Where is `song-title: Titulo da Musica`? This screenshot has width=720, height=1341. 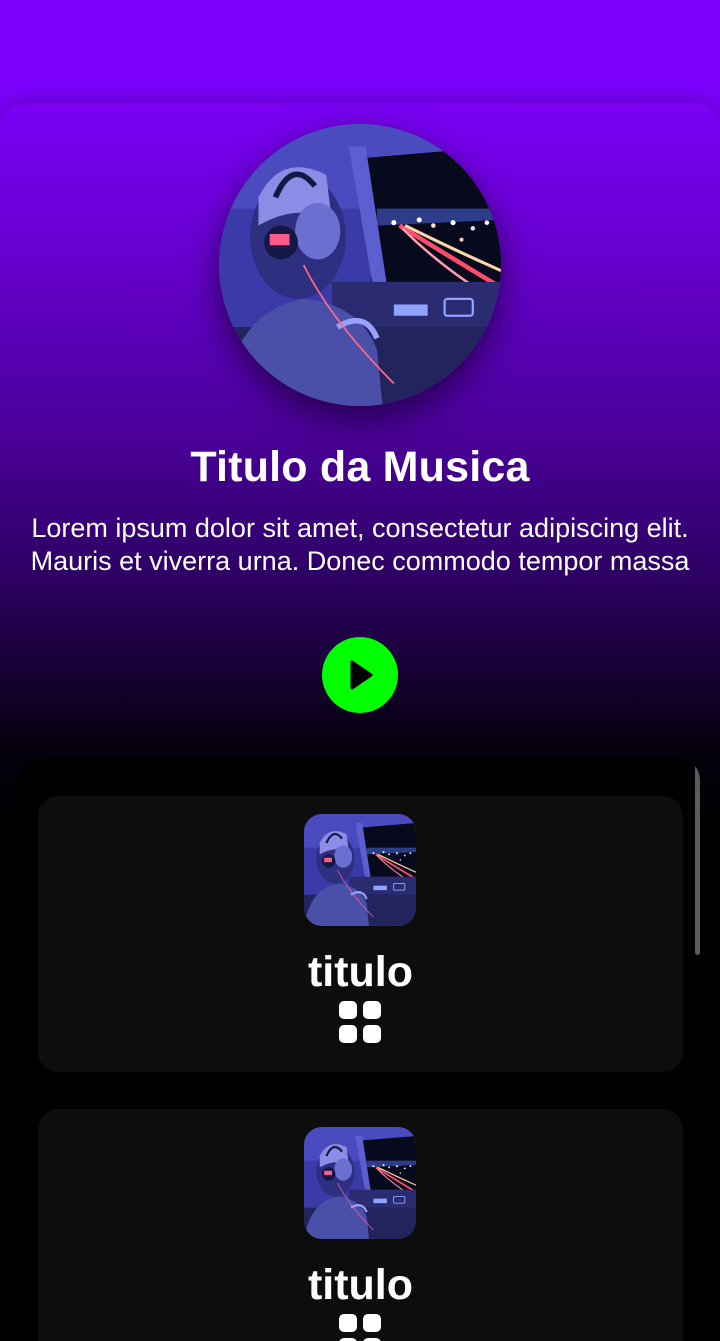
song-title: Titulo da Musica is located at coordinates (360, 467).